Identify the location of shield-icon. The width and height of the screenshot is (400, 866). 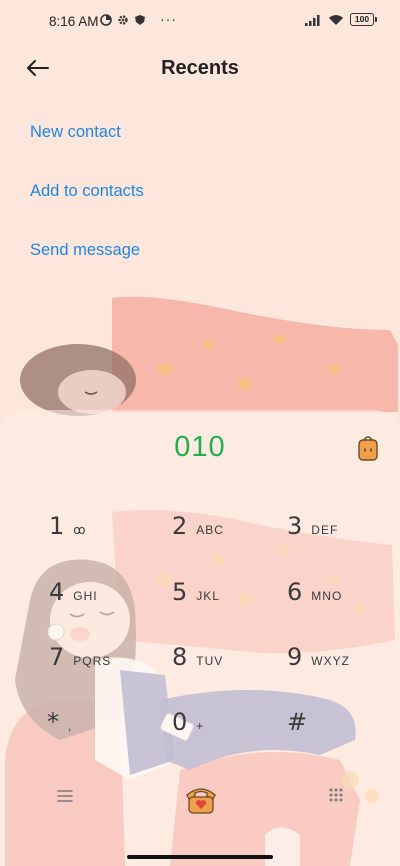
(140, 20).